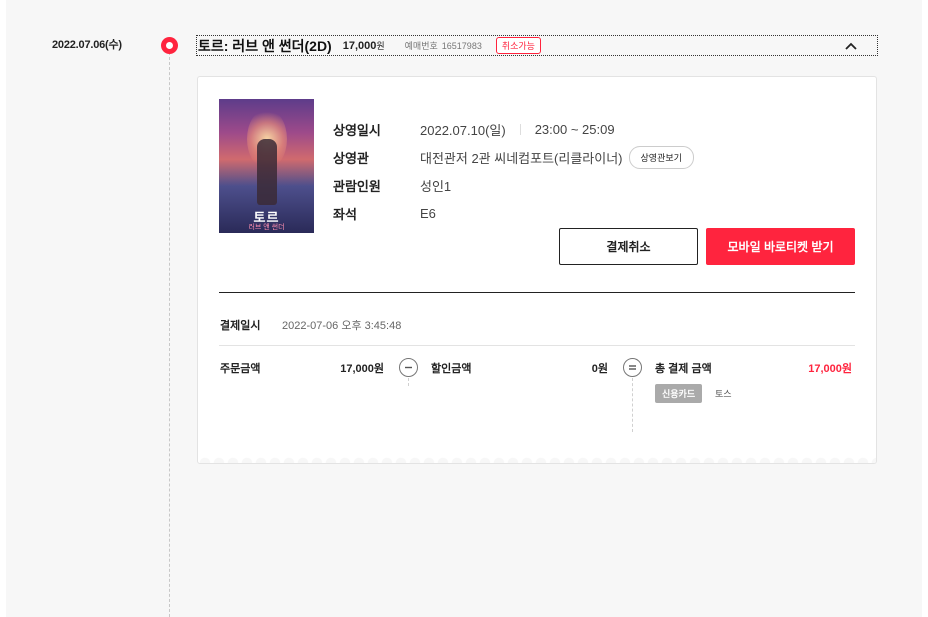 The image size is (928, 617). I want to click on info-row-seat: 좌석 E6, so click(513, 213).